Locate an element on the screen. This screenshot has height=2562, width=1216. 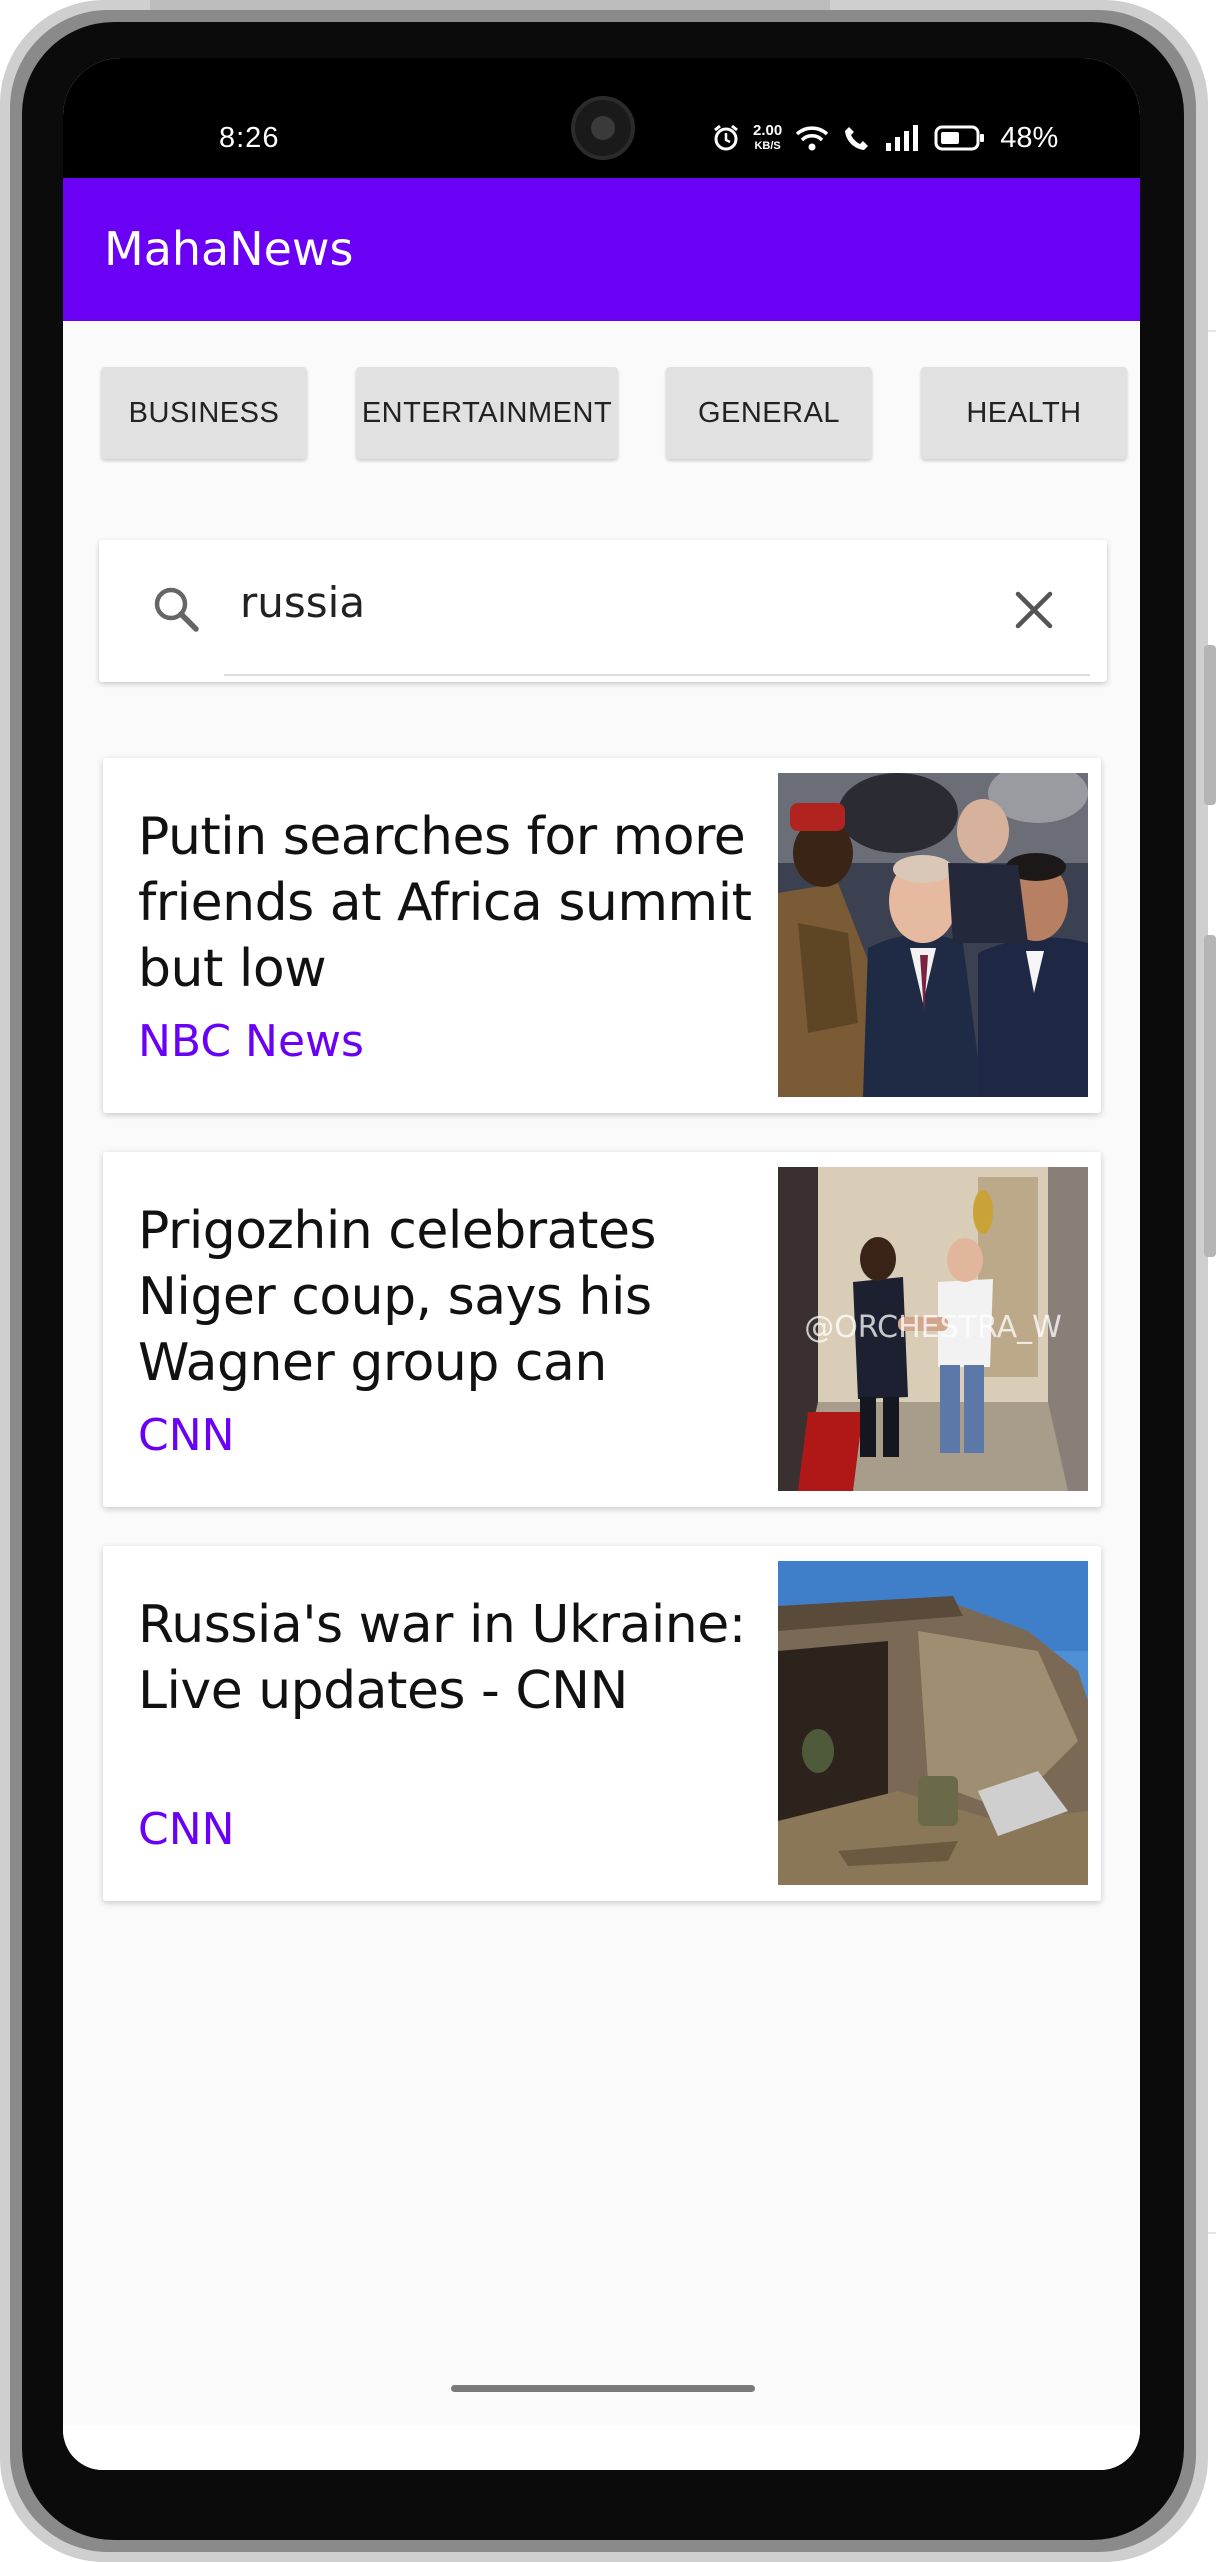
volume-button is located at coordinates (1210, 725).